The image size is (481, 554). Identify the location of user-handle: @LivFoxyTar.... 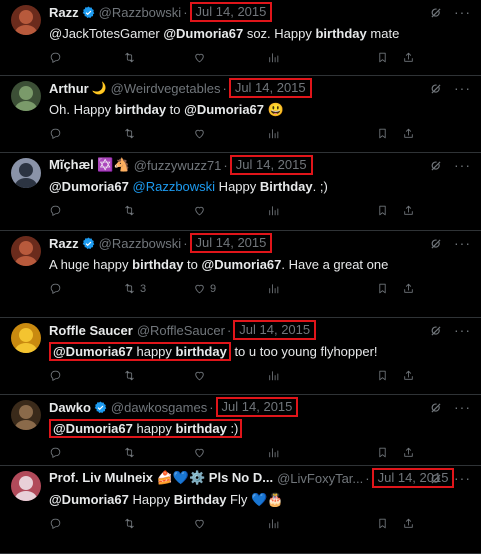
(320, 478).